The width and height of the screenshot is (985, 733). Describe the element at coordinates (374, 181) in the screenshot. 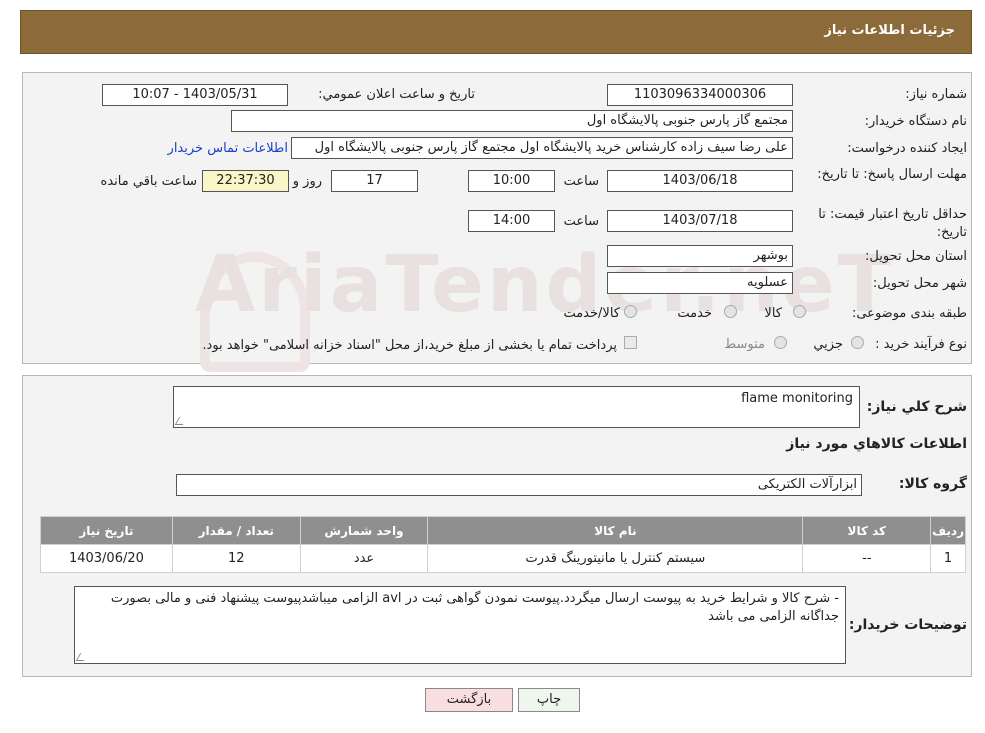

I see `days-field: 17` at that location.